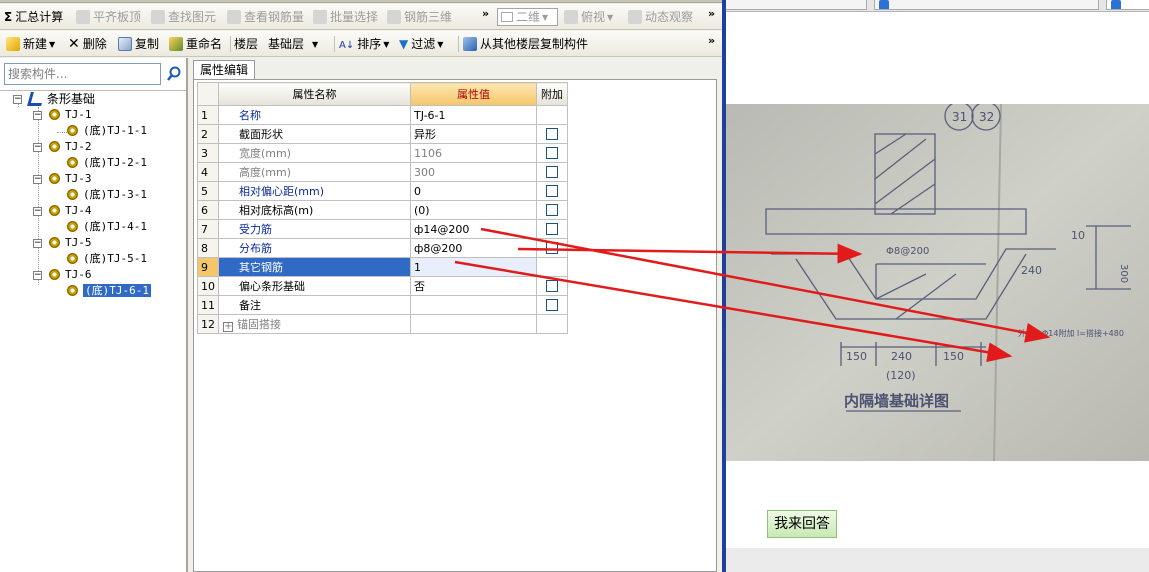 This screenshot has height=572, width=1149. Describe the element at coordinates (74, 44) in the screenshot. I see `delete-x-icon: ✕` at that location.